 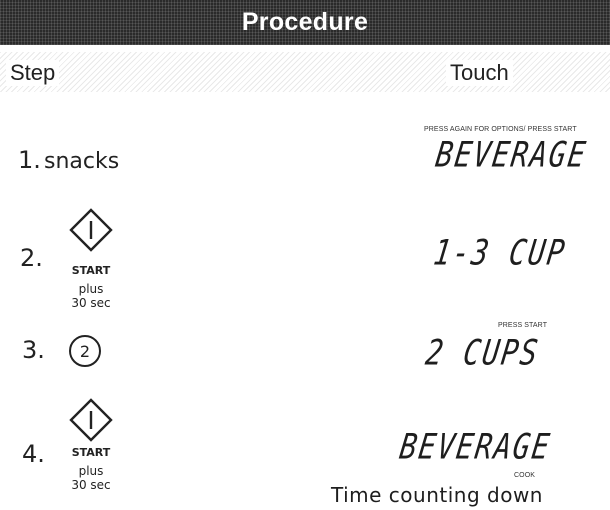 I want to click on step-1-display-prompt: PRESS AGAIN FOR OPTIONS/ PRESS START, so click(x=500, y=129).